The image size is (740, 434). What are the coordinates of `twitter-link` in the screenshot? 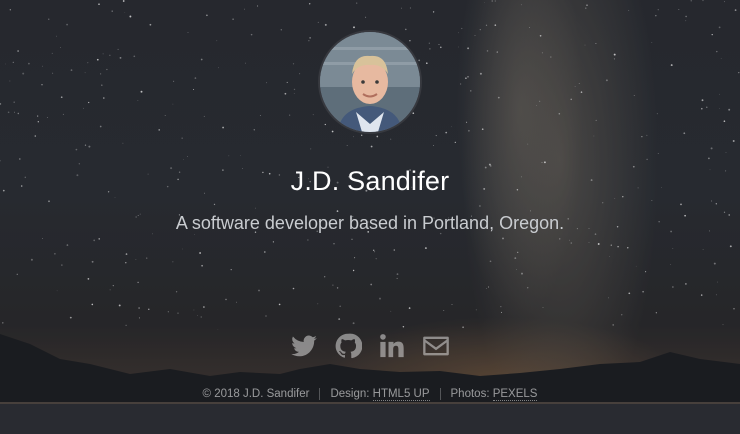 It's located at (304, 346).